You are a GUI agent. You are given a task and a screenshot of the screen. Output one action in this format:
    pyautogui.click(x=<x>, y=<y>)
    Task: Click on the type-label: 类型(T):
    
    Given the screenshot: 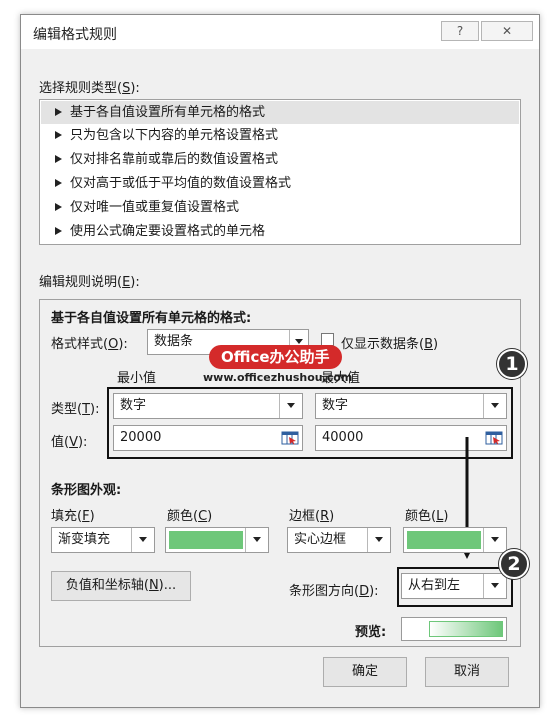 What is the action you would take?
    pyautogui.click(x=75, y=409)
    